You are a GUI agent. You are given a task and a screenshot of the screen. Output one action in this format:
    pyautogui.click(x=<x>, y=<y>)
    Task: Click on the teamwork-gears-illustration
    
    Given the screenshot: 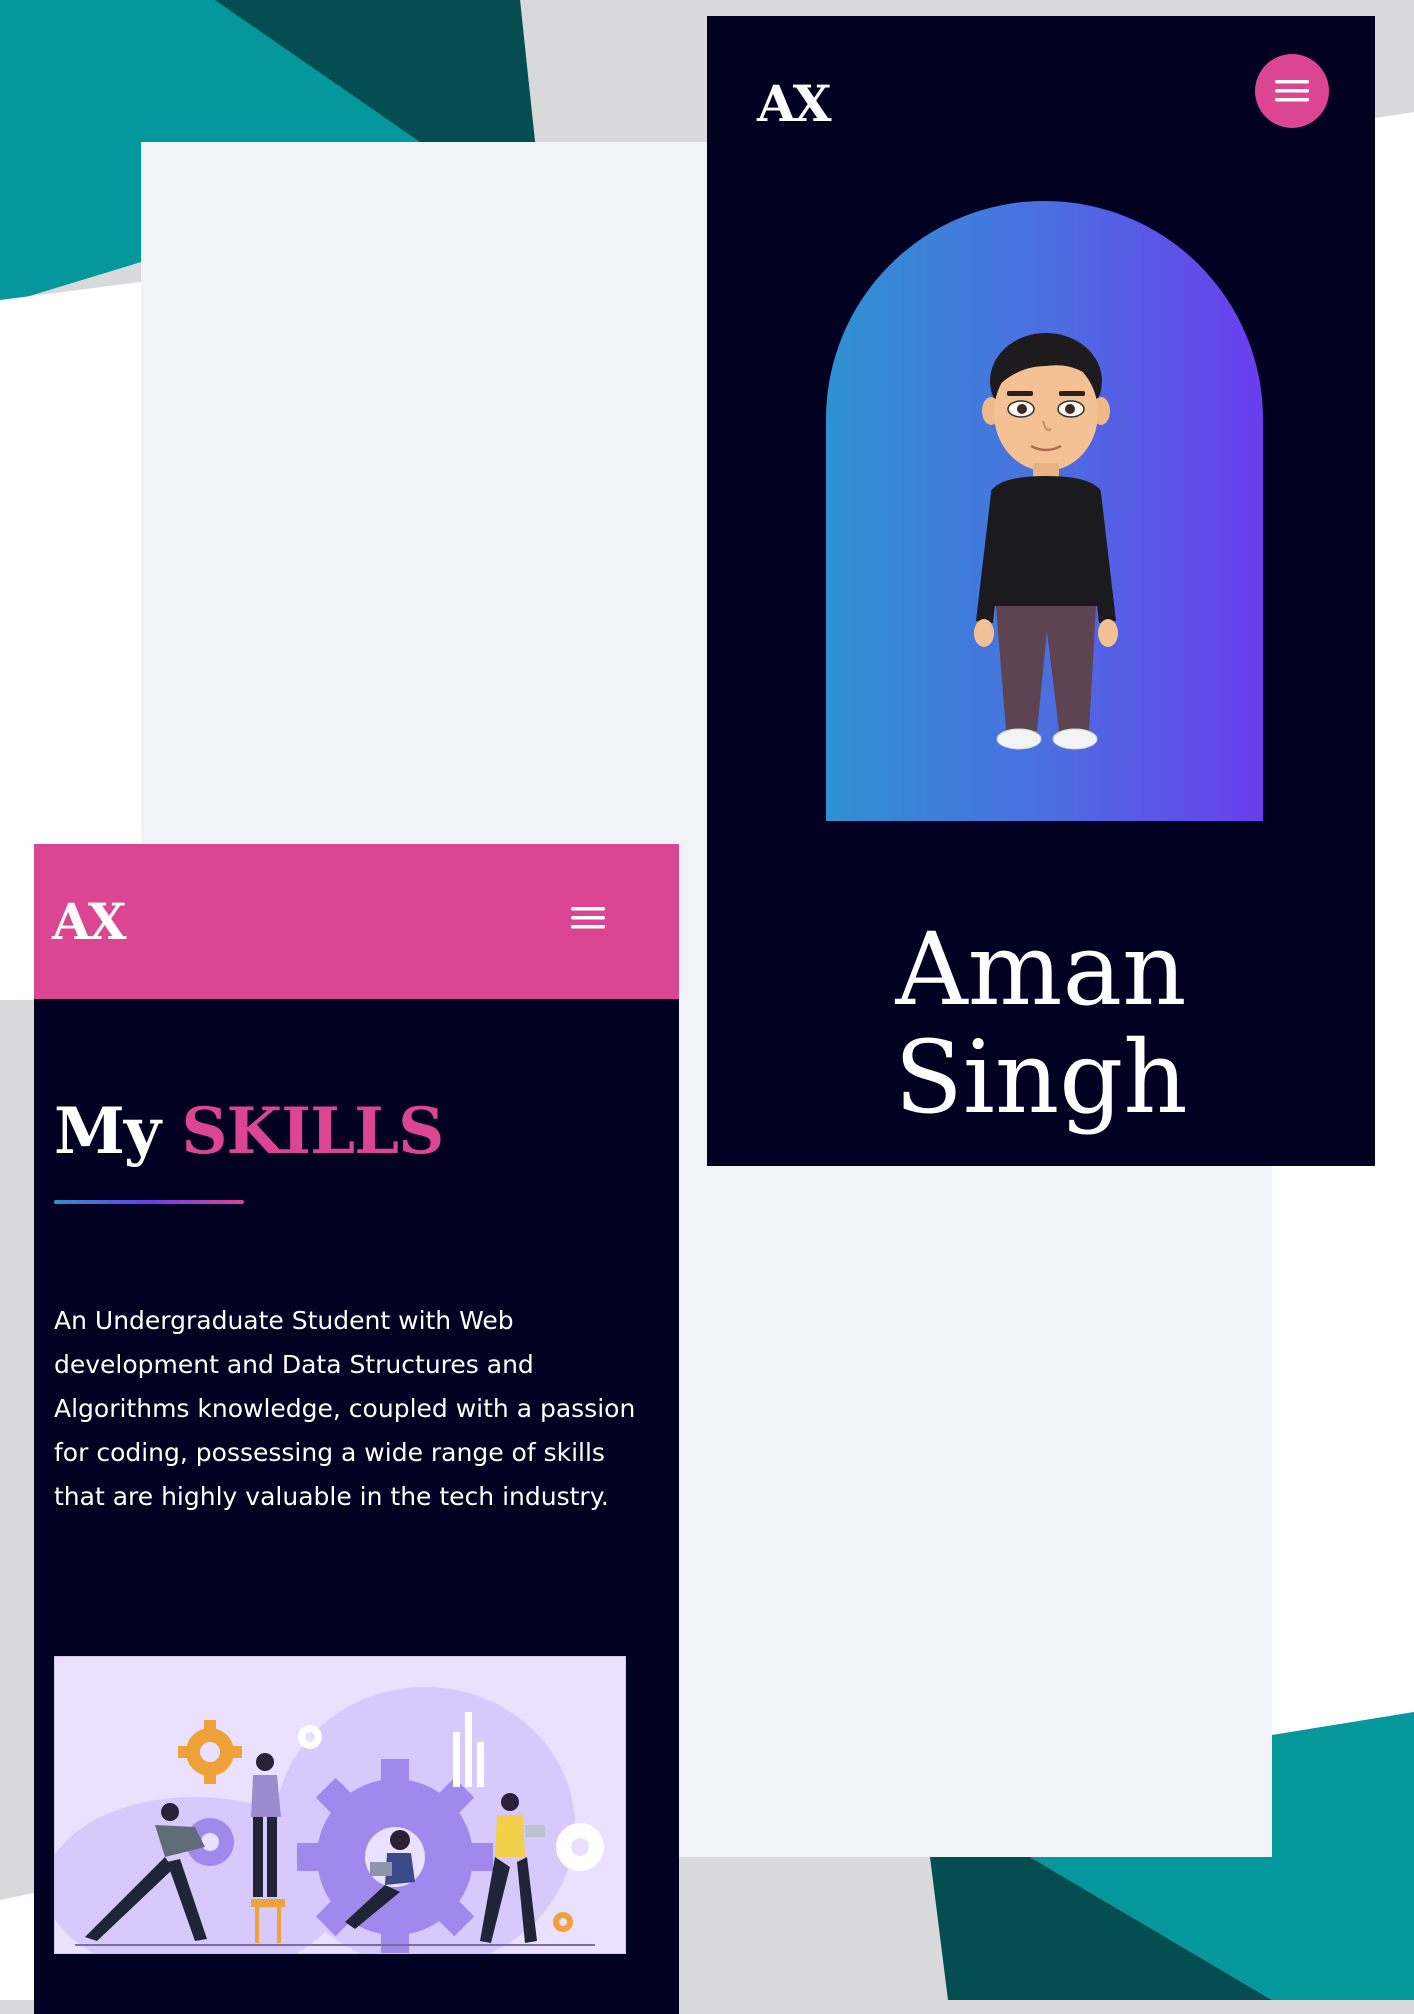 What is the action you would take?
    pyautogui.click(x=340, y=1805)
    